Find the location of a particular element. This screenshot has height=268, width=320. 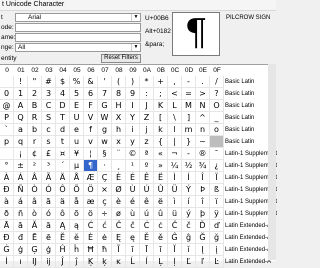

character-cell: × is located at coordinates (105, 190).